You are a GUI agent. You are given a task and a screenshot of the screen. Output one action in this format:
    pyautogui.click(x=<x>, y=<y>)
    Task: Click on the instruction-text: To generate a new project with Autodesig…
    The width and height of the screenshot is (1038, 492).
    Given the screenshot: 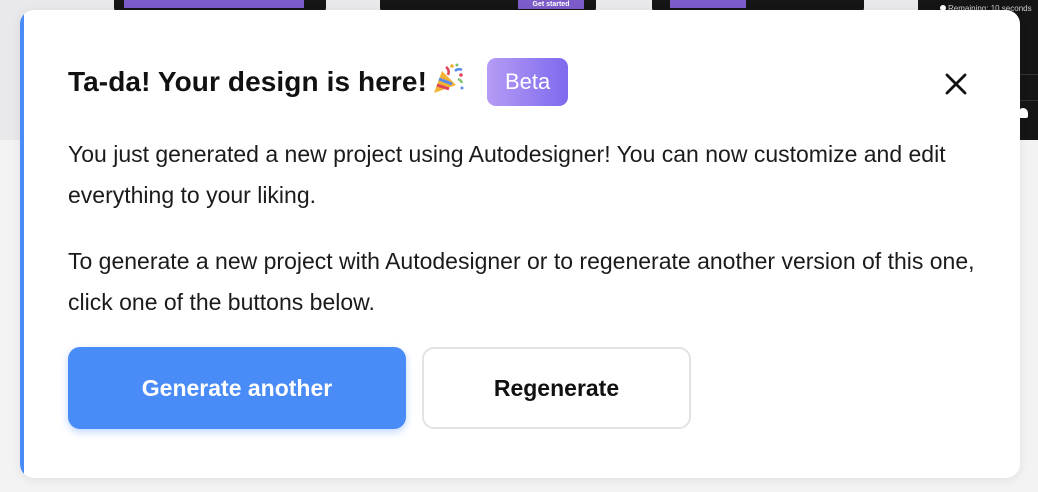 What is the action you would take?
    pyautogui.click(x=521, y=281)
    